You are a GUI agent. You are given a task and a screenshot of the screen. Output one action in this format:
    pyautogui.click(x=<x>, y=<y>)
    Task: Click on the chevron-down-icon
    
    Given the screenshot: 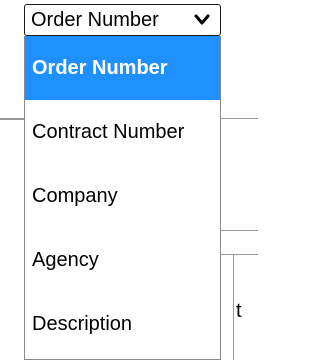 What is the action you would take?
    pyautogui.click(x=202, y=19)
    